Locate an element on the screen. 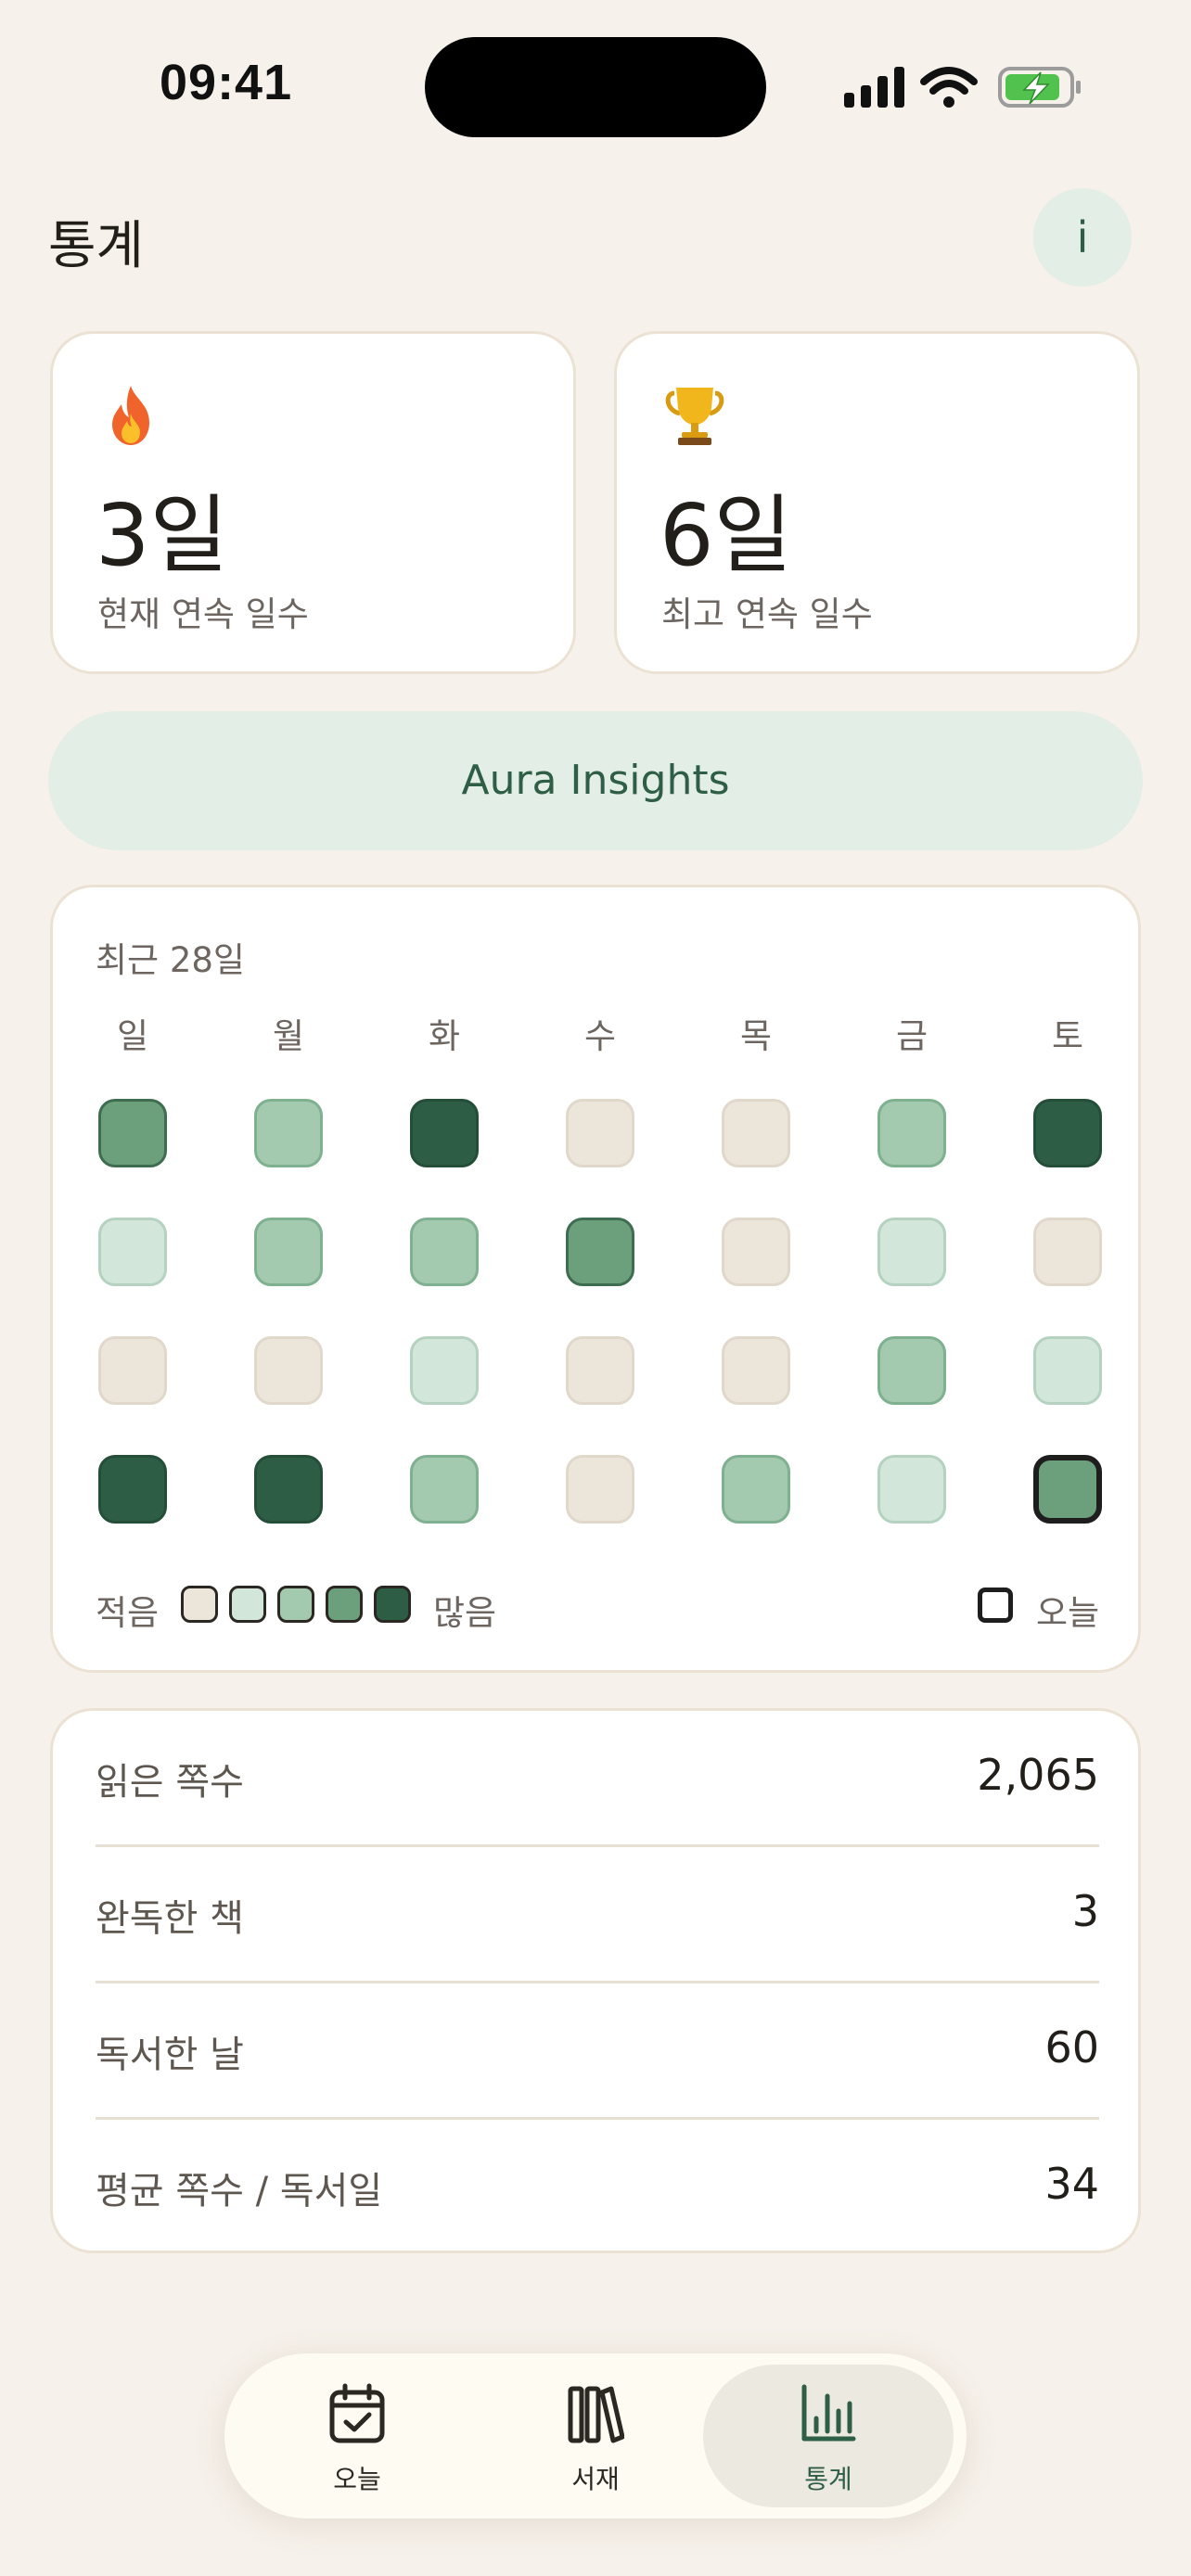  weekday-label: 금 is located at coordinates (911, 1036).